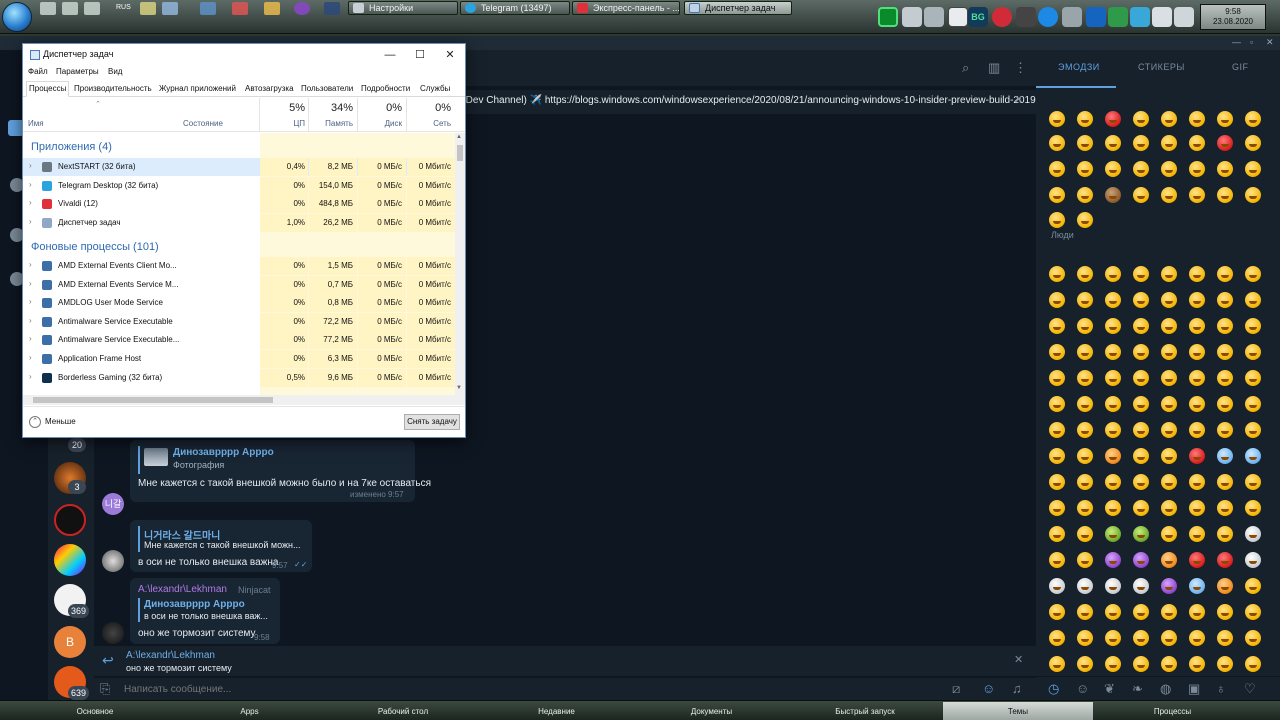 This screenshot has width=1280, height=720. I want to click on microphone-icon: ♫, so click(1017, 688).